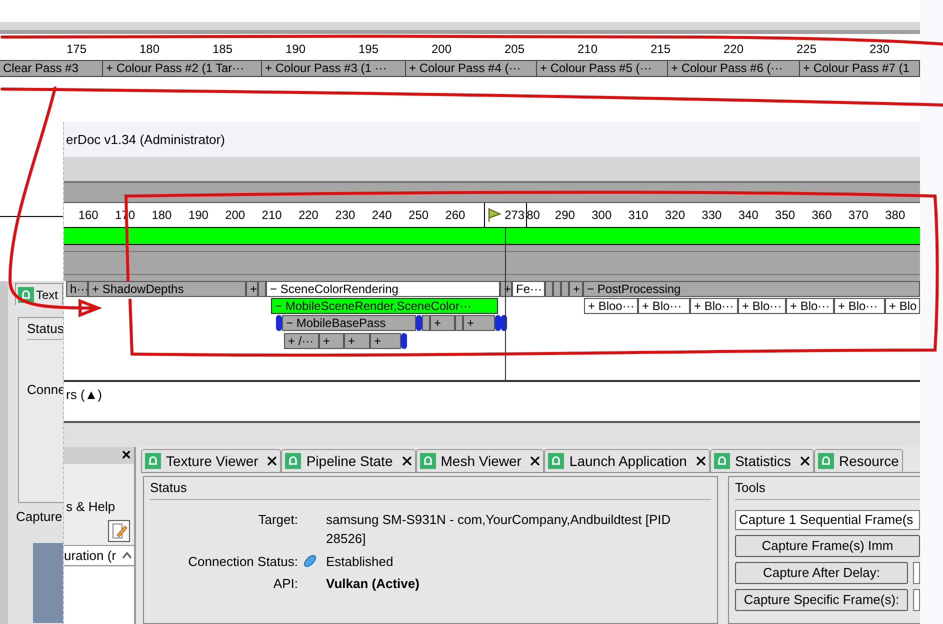  What do you see at coordinates (383, 289) in the screenshot?
I see `event-block: − SceneColorRendering` at bounding box center [383, 289].